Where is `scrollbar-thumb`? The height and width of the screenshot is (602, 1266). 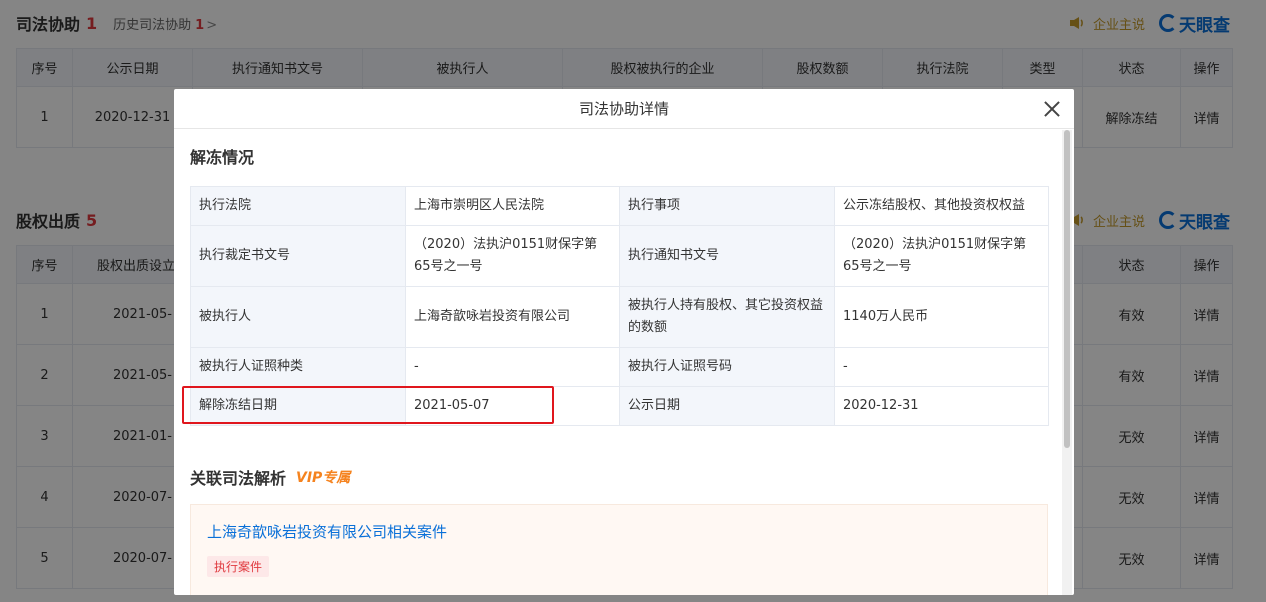
scrollbar-thumb is located at coordinates (1067, 289).